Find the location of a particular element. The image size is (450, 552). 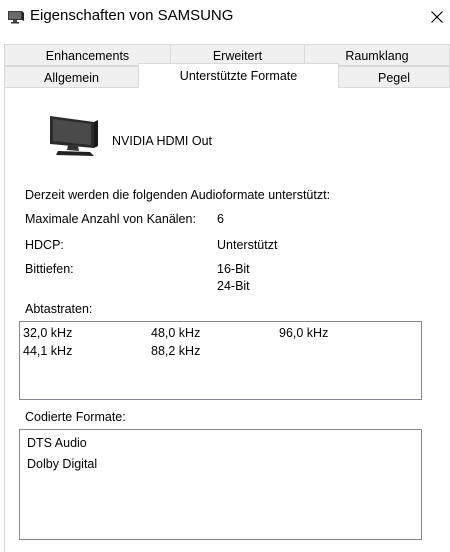

tab-unterstuetzte-formate: Unterstützte Formate is located at coordinates (238, 75).